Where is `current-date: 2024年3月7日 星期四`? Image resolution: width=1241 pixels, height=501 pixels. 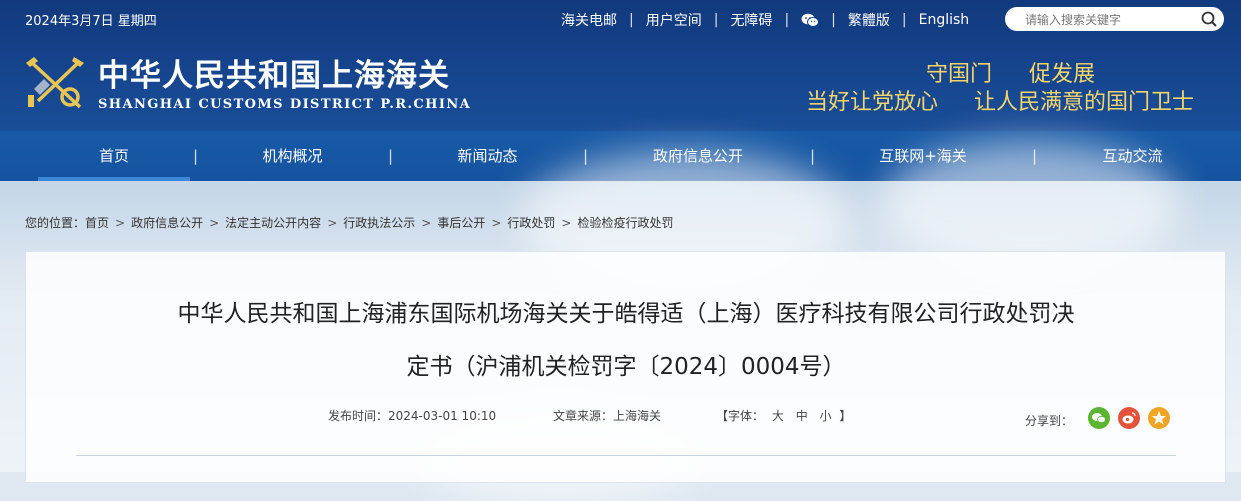
current-date: 2024年3月7日 星期四 is located at coordinates (91, 21).